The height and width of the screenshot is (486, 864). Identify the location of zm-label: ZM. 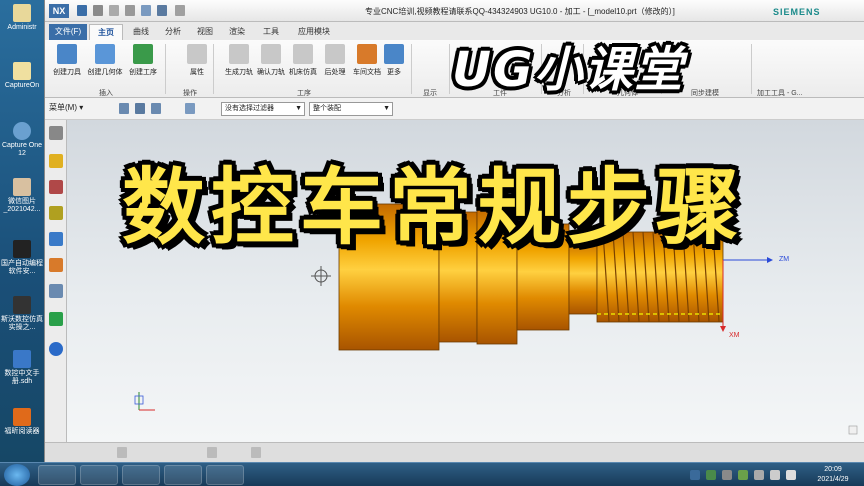
(784, 259).